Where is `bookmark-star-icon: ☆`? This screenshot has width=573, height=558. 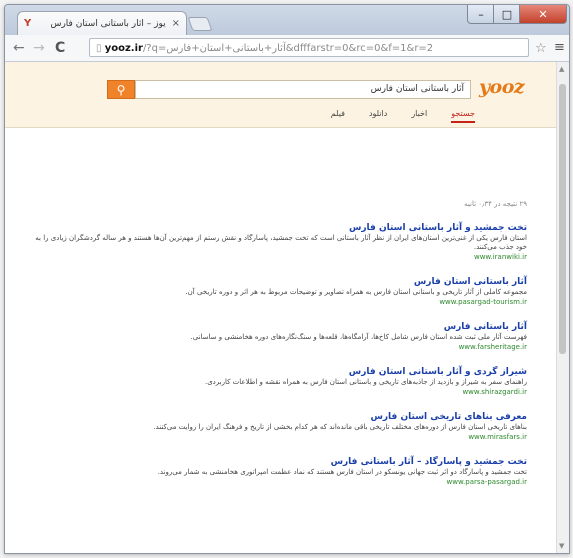 bookmark-star-icon: ☆ is located at coordinates (541, 48).